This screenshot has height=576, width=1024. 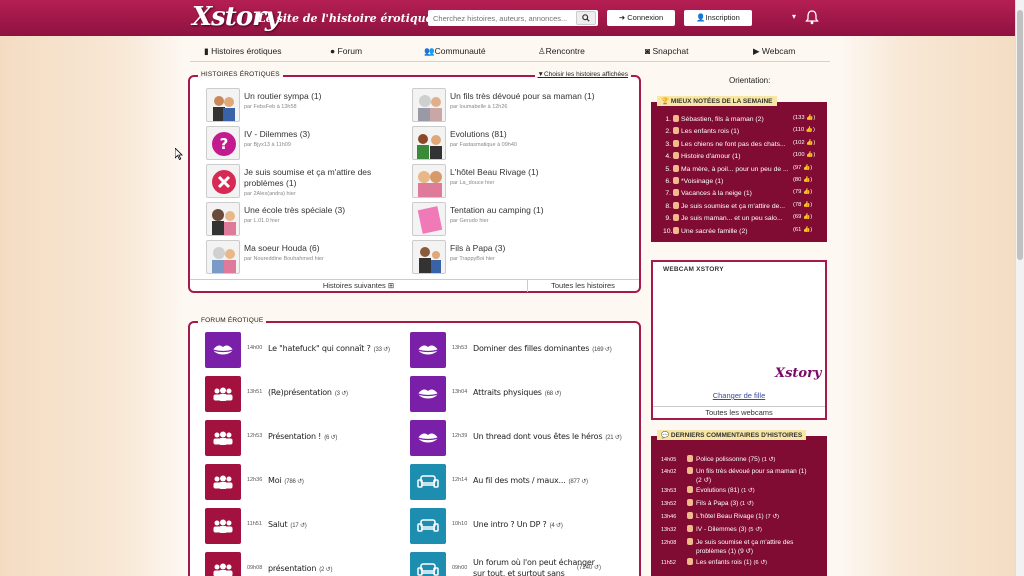 What do you see at coordinates (641, 18) in the screenshot?
I see `login-button: ➜ Connexion` at bounding box center [641, 18].